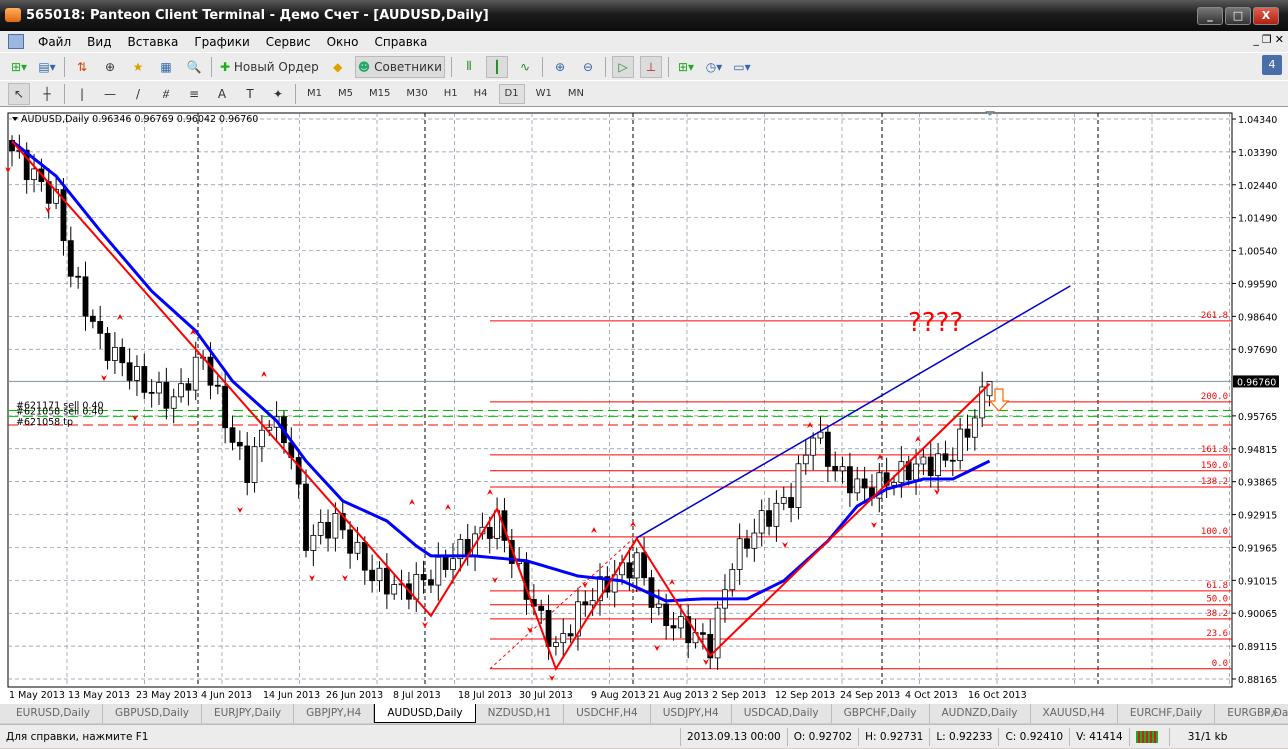 The height and width of the screenshot is (749, 1288). I want to click on crosshair-icon: ┼, so click(47, 94).